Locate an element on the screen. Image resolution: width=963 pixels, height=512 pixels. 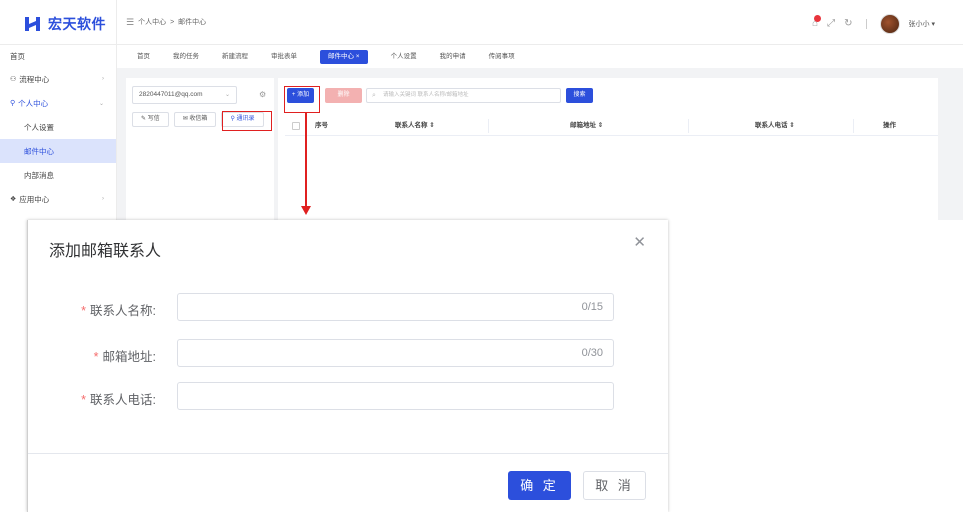
column-header-email: 邮箱地址 ⇕ is located at coordinates (586, 126).